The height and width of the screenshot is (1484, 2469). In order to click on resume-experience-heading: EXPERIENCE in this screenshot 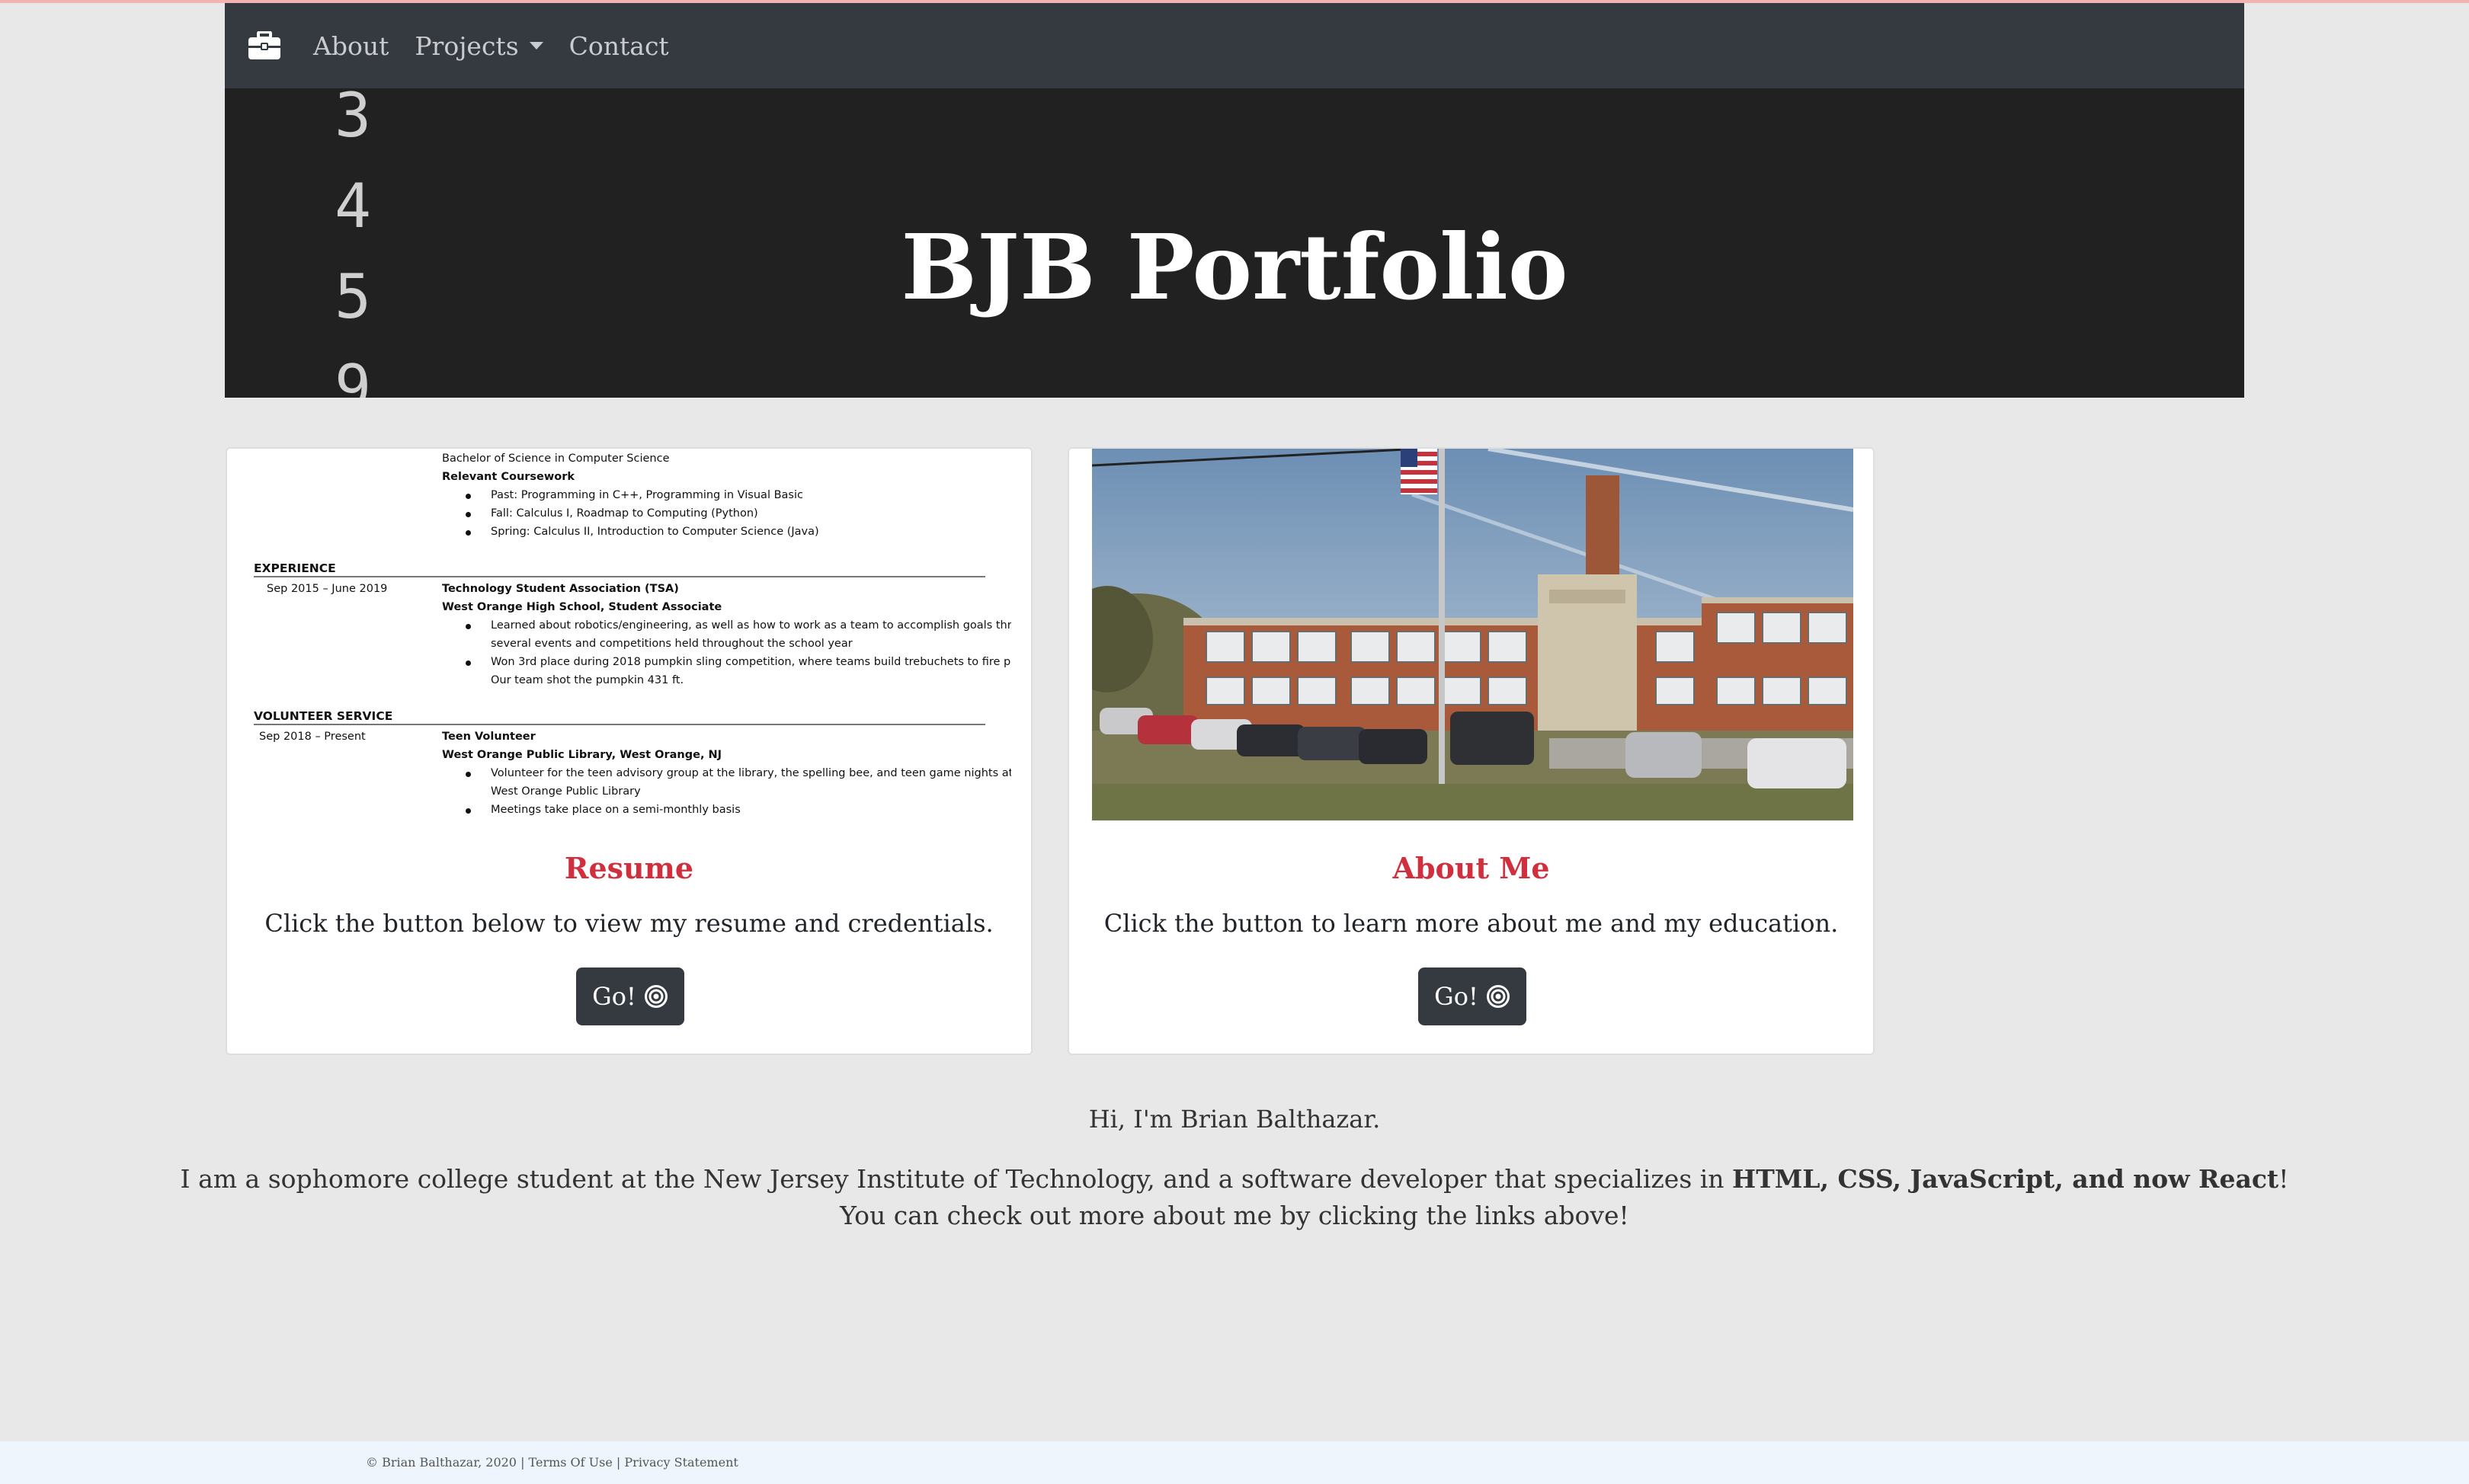, I will do `click(295, 568)`.